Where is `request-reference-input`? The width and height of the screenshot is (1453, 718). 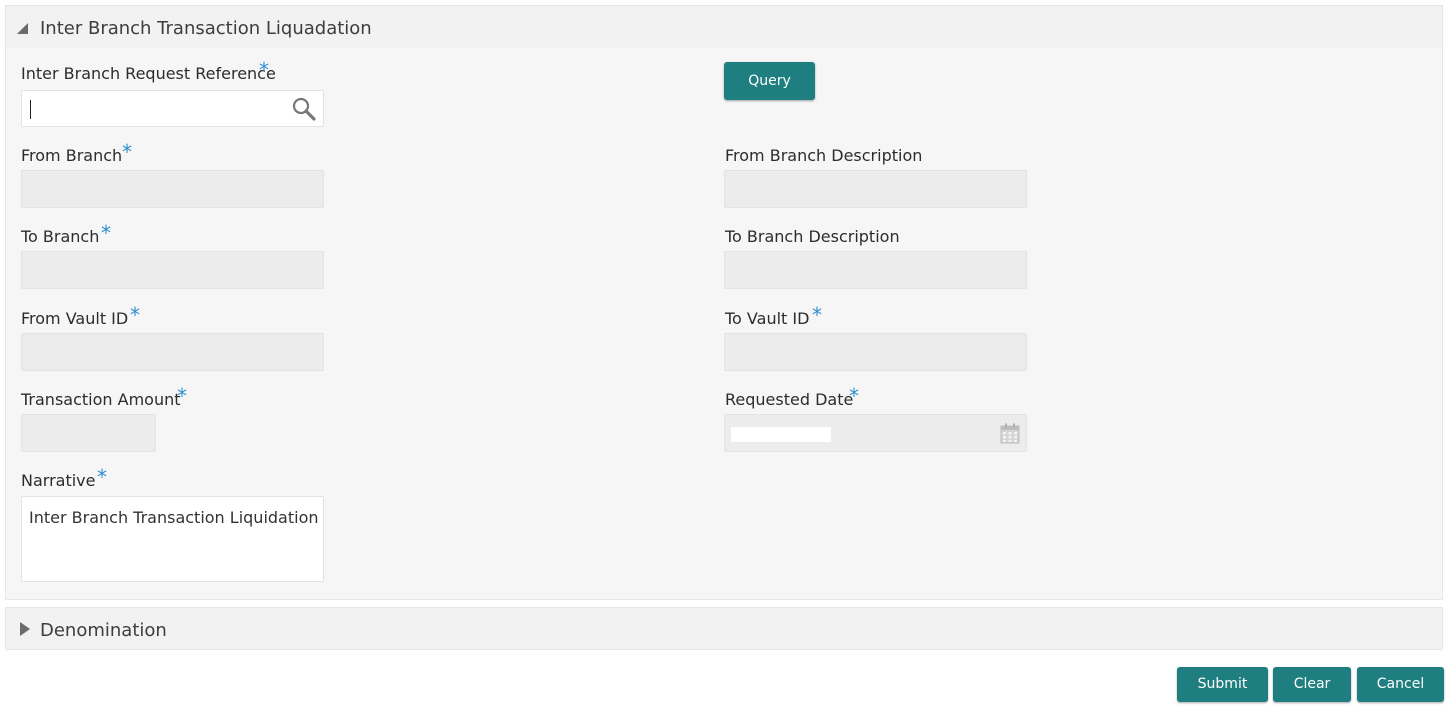 request-reference-input is located at coordinates (172, 108).